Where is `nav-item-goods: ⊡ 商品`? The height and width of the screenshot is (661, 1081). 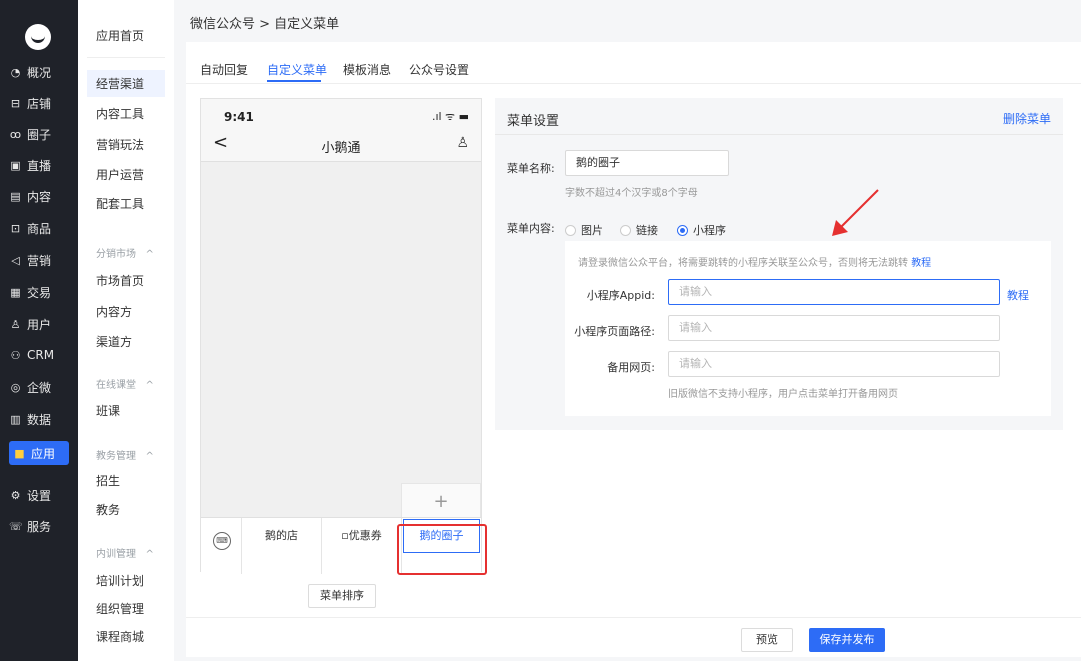
nav-item-goods: ⊡ 商品 is located at coordinates (39, 228).